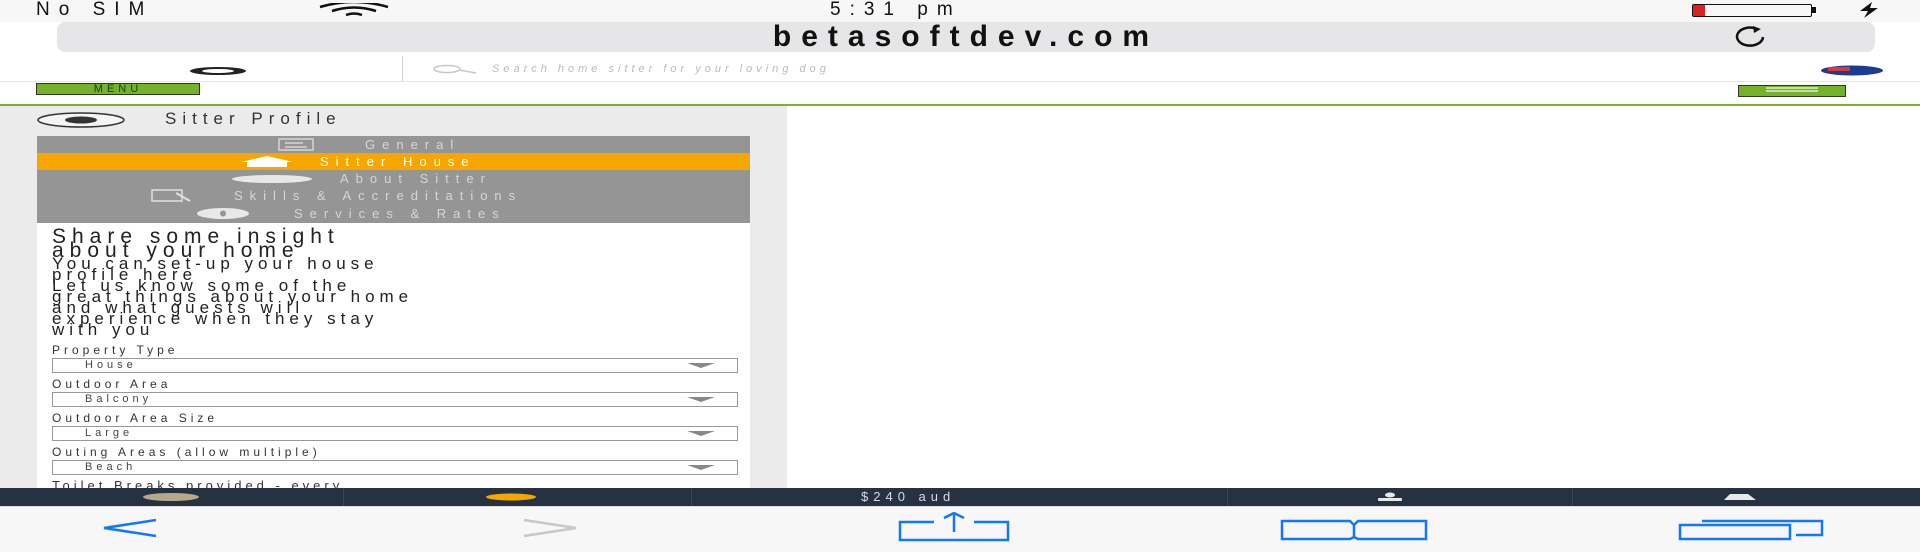 The image size is (1920, 552). Describe the element at coordinates (395, 365) in the screenshot. I see `property-type-select: House` at that location.